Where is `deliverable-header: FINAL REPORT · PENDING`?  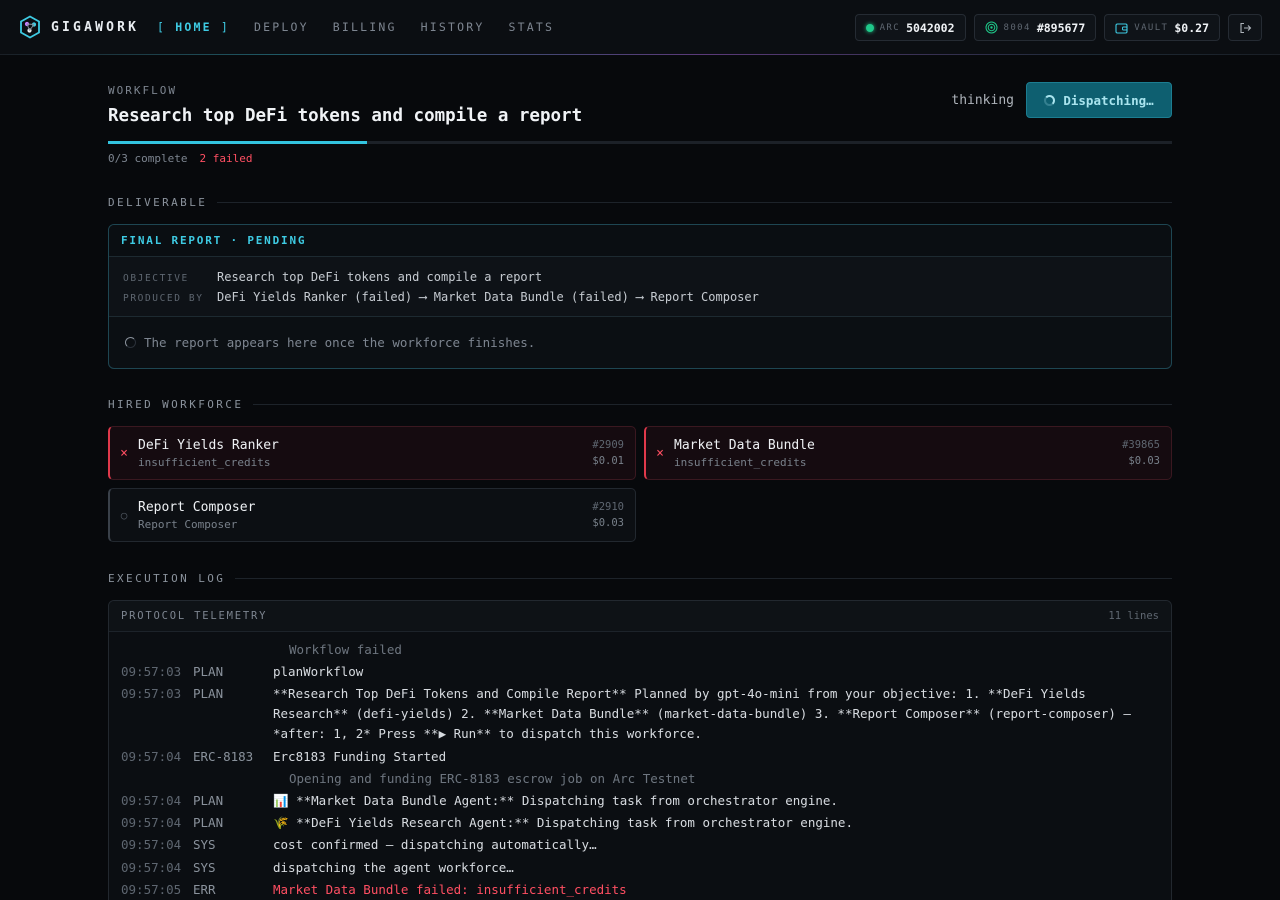
deliverable-header: FINAL REPORT · PENDING is located at coordinates (640, 241).